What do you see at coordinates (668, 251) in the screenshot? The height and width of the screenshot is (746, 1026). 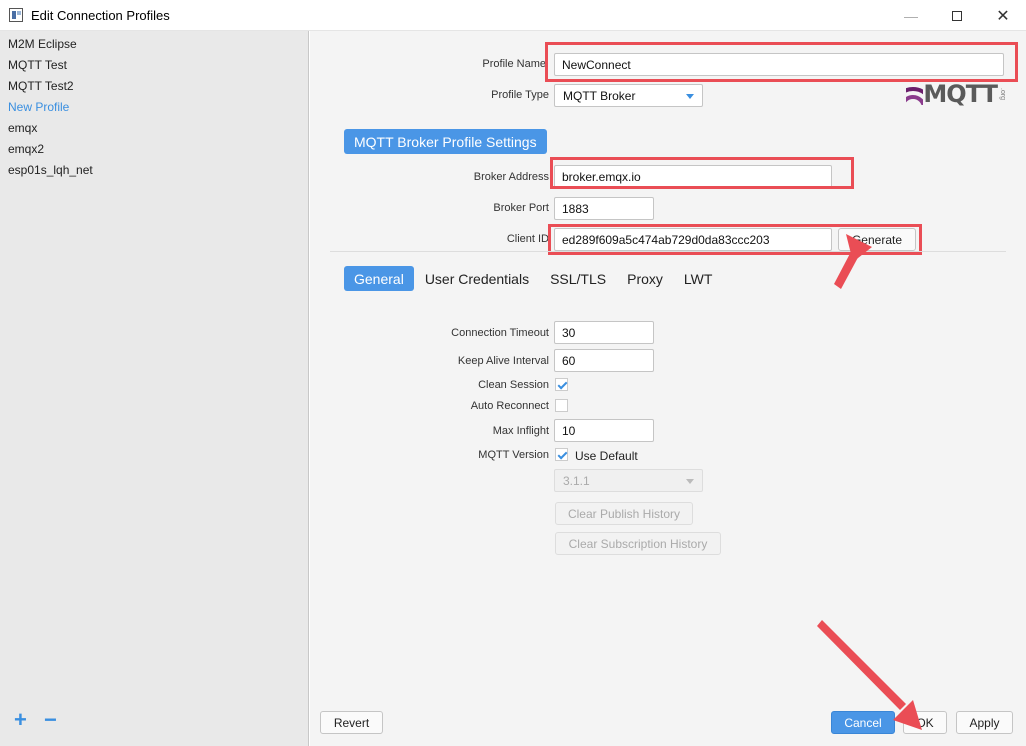 I see `section-divider` at bounding box center [668, 251].